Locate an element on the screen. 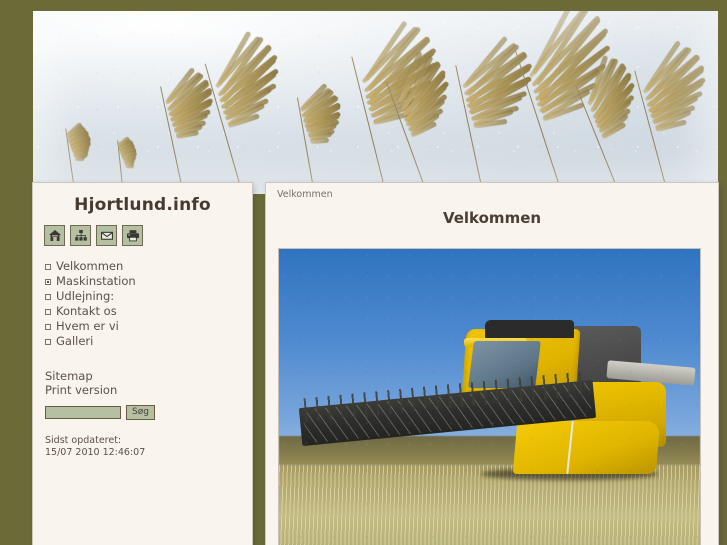 The image size is (727, 545). link-print-version: Print version is located at coordinates (148, 390).